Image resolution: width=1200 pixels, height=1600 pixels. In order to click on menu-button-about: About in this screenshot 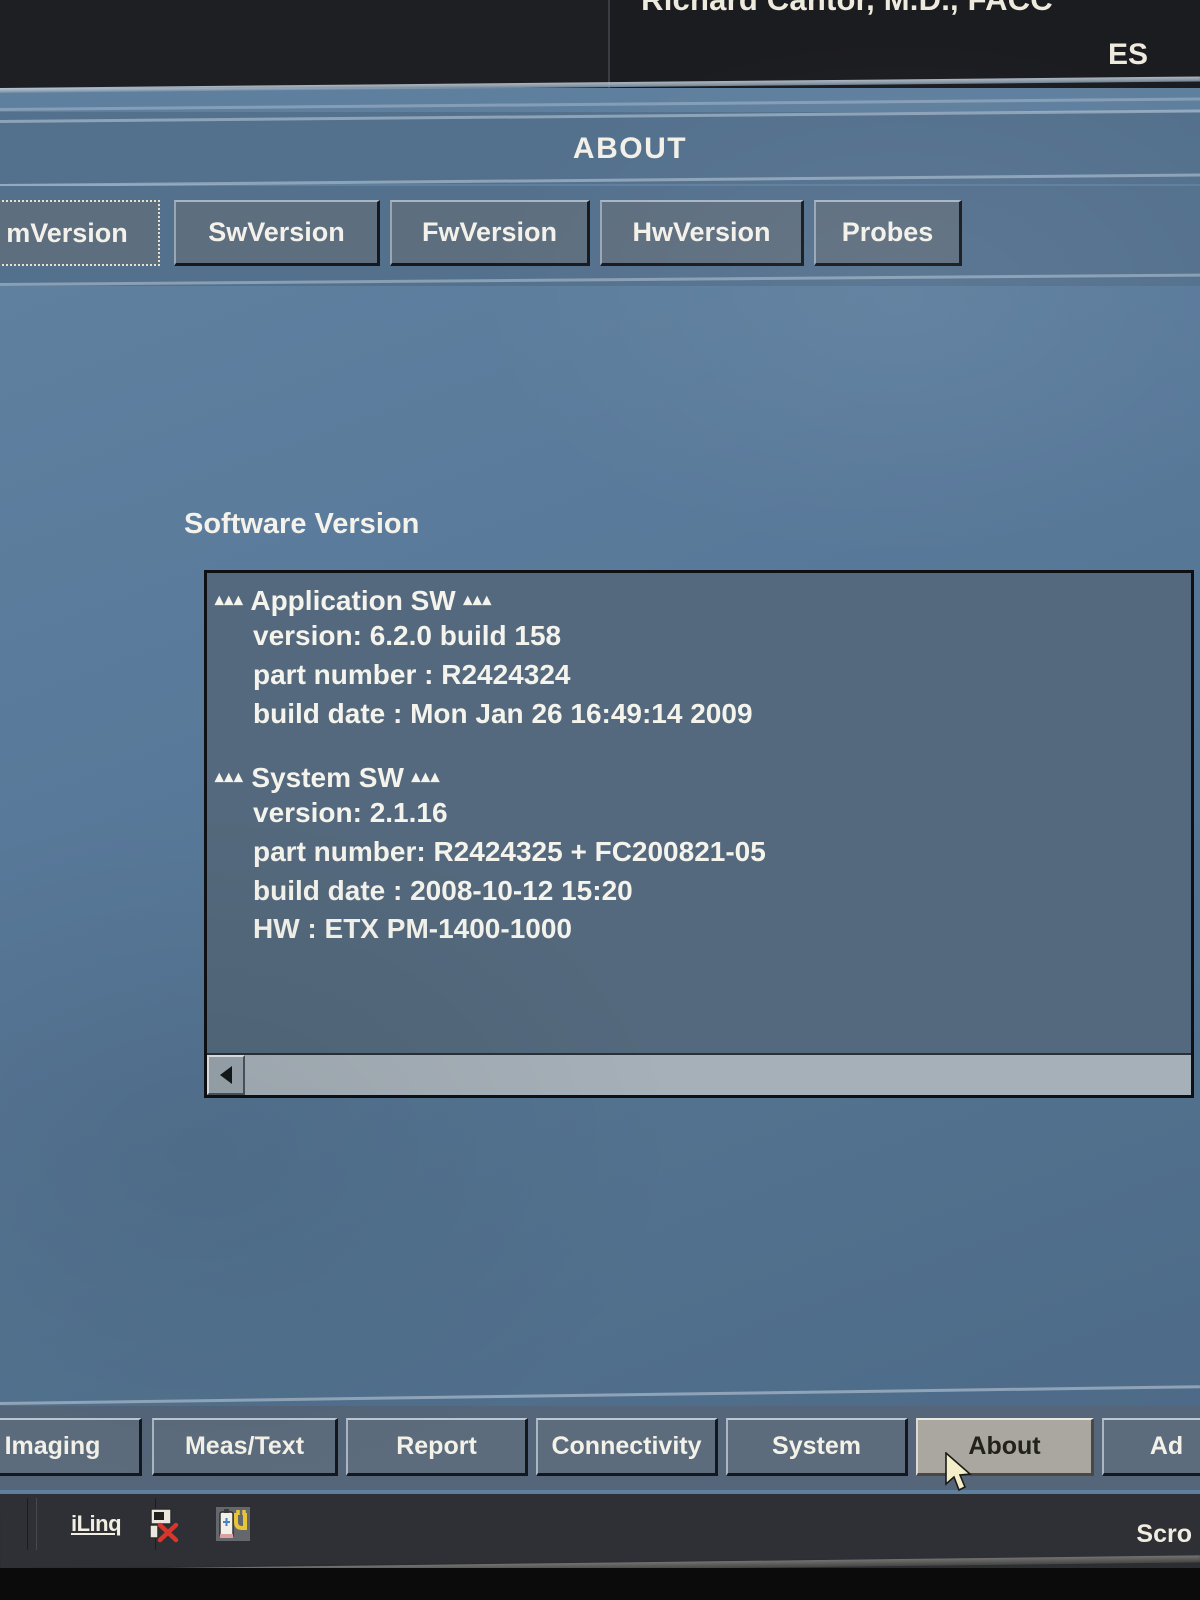, I will do `click(1005, 1447)`.